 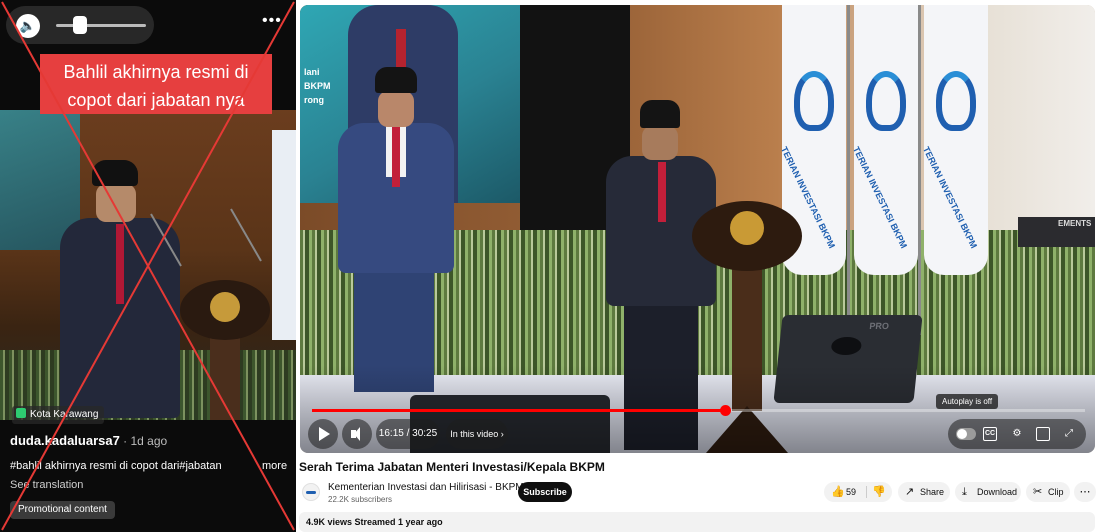 What do you see at coordinates (966, 434) in the screenshot?
I see `autoplay-toggle` at bounding box center [966, 434].